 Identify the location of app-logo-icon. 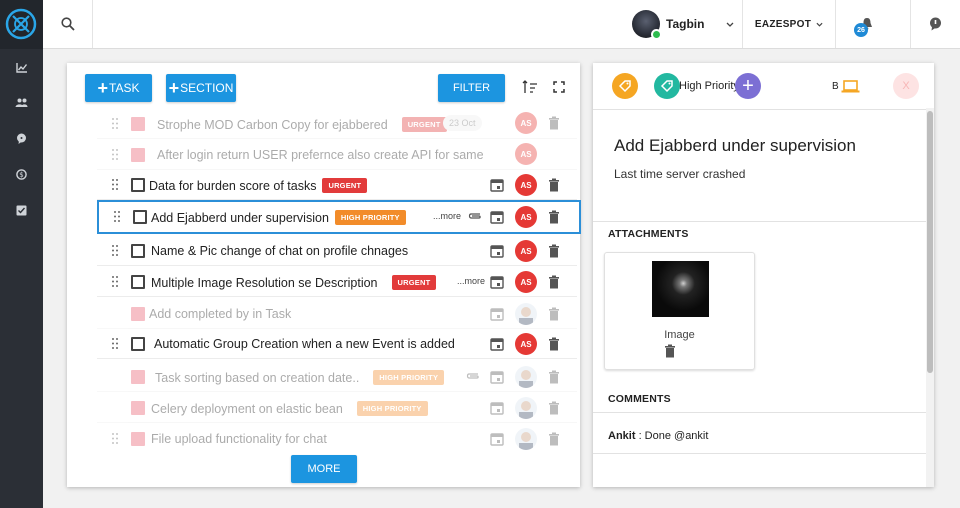
(21, 24).